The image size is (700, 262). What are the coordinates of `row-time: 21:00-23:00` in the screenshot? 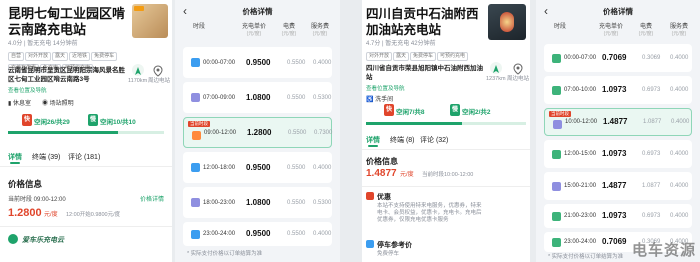 It's located at (580, 216).